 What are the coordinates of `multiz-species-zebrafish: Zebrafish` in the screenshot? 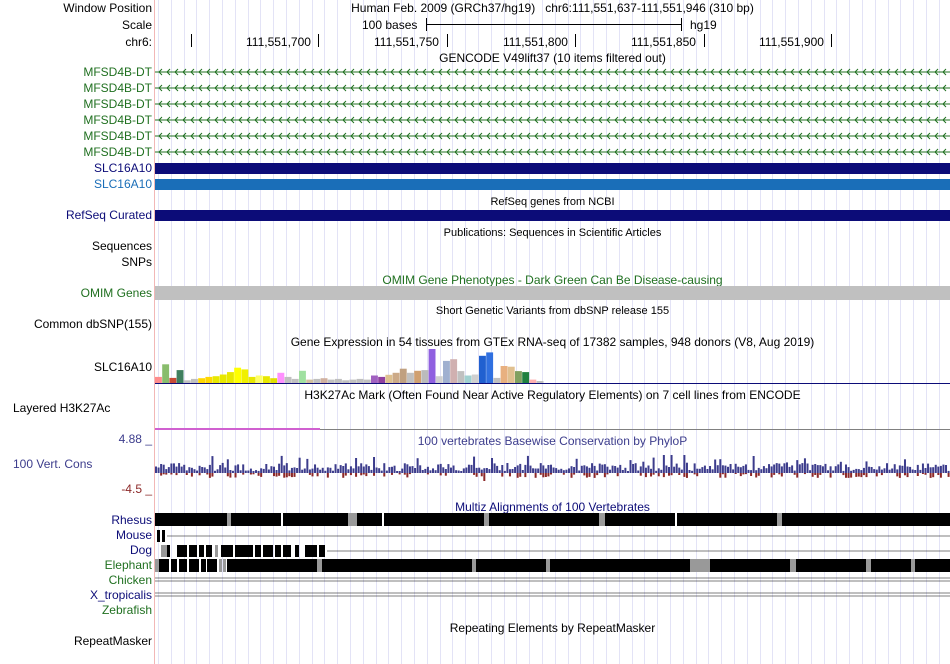 It's located at (127, 610).